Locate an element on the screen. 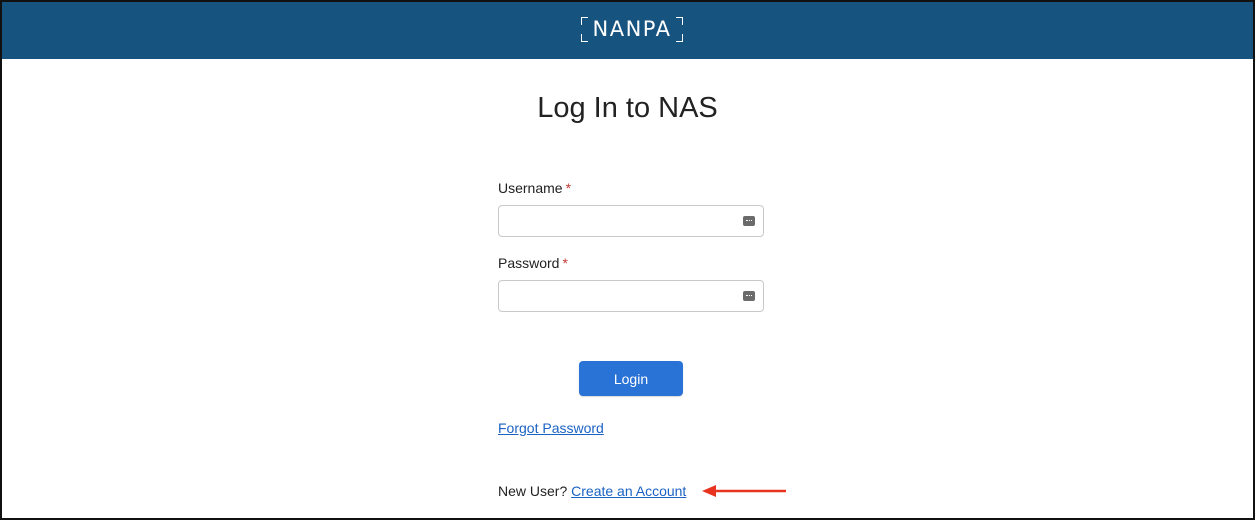  username-input is located at coordinates (627, 221).